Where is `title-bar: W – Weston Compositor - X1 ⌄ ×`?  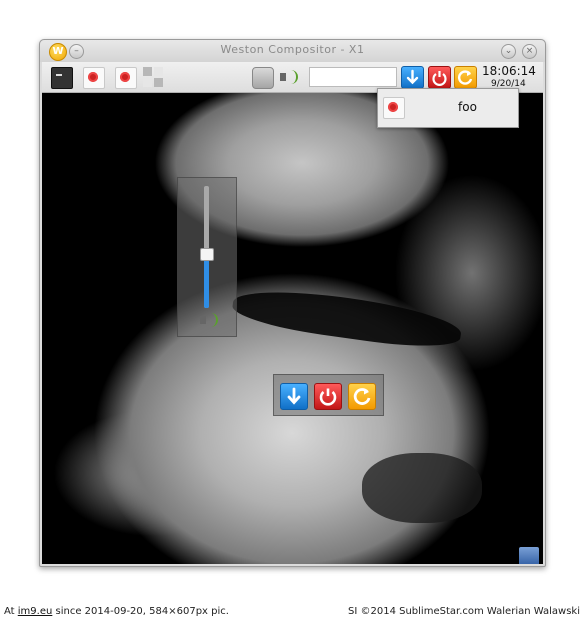
title-bar: W – Weston Compositor - X1 ⌄ × is located at coordinates (292, 51).